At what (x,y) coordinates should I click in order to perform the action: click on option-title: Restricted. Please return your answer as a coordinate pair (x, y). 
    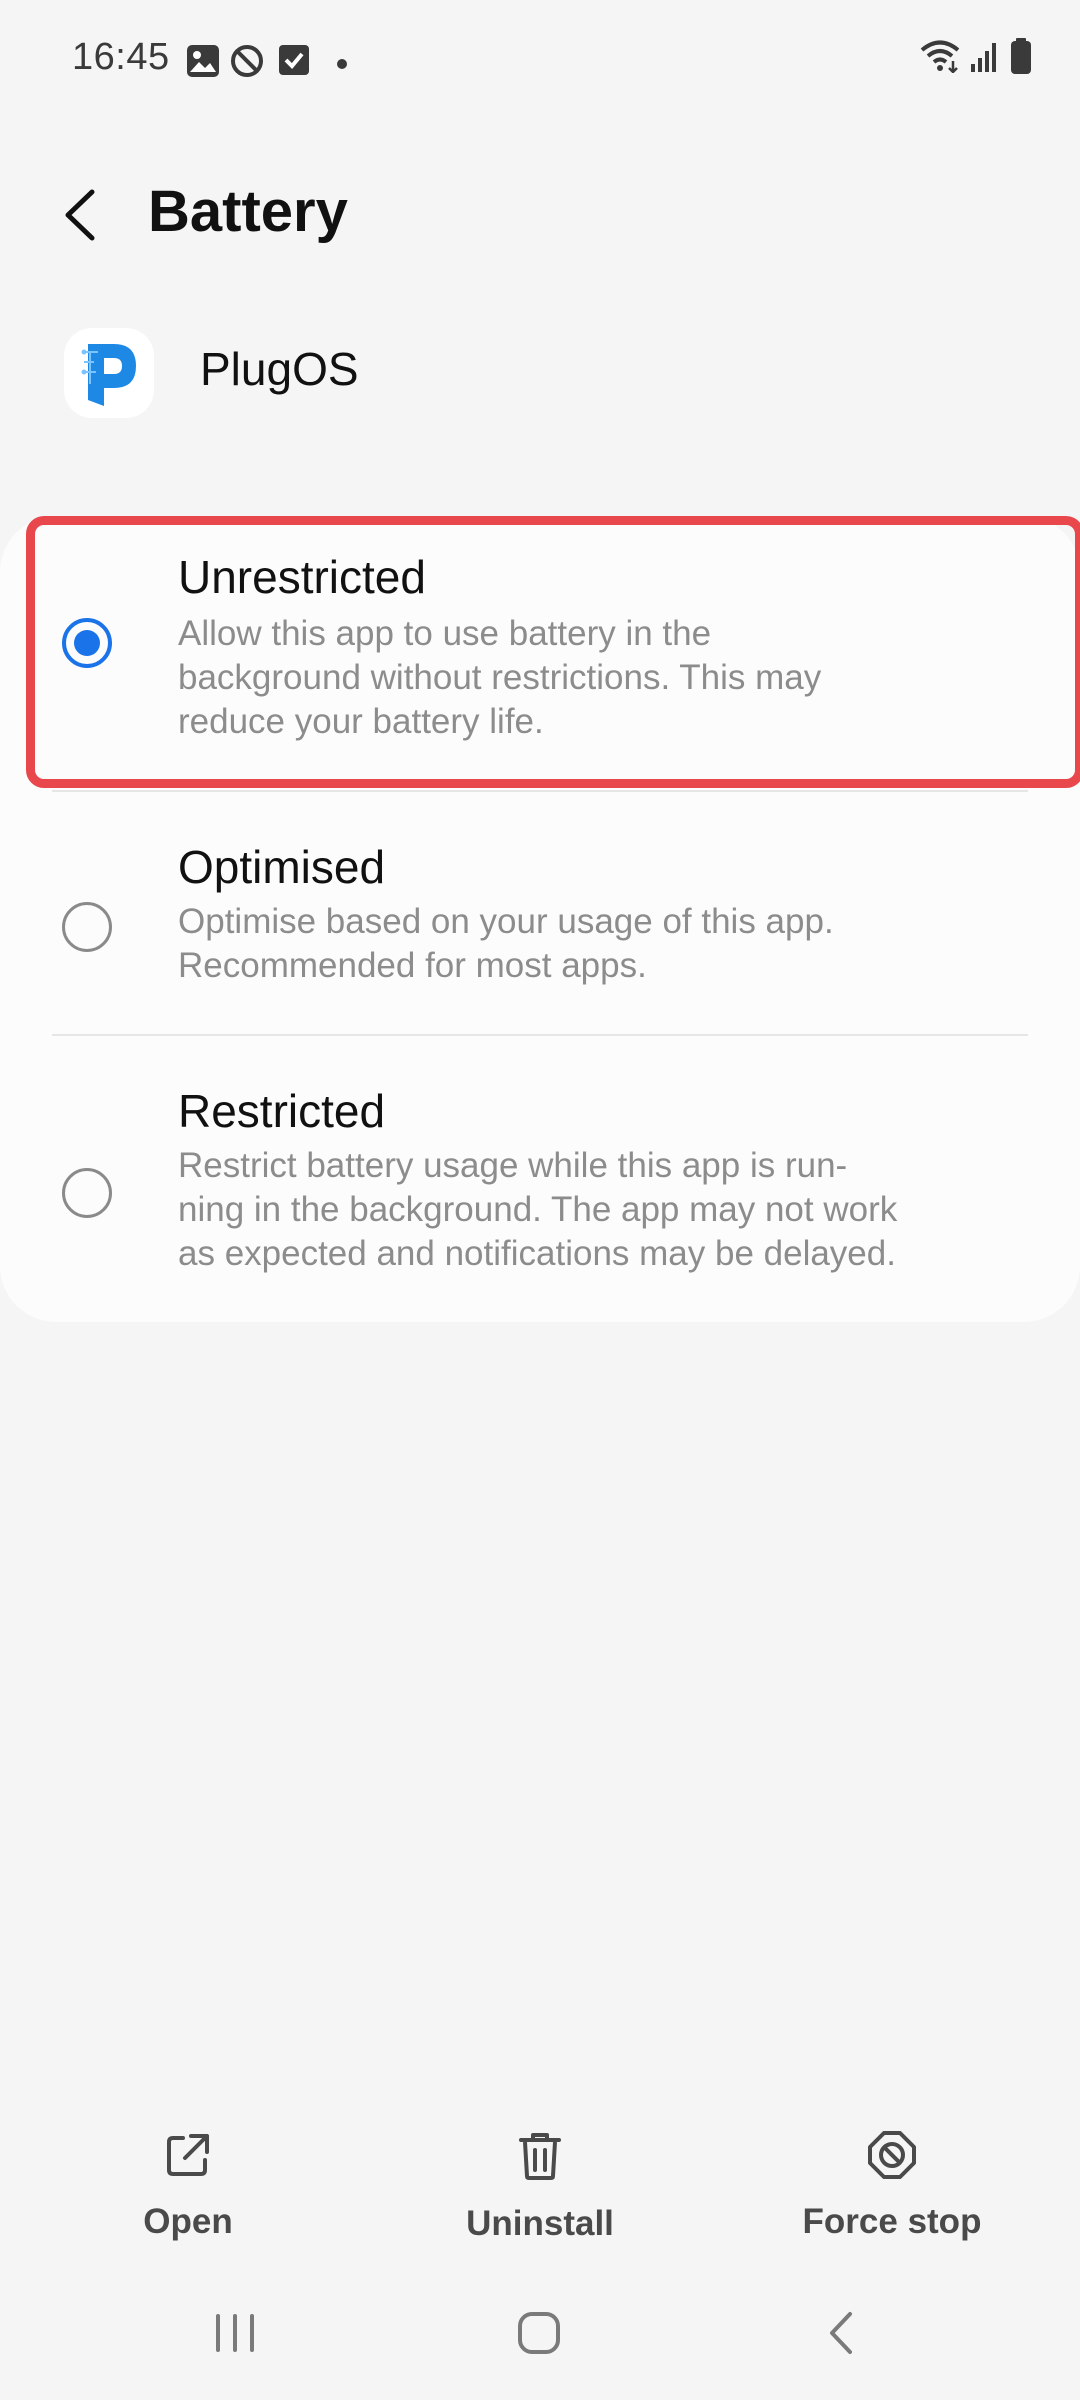
    Looking at the image, I should click on (282, 1111).